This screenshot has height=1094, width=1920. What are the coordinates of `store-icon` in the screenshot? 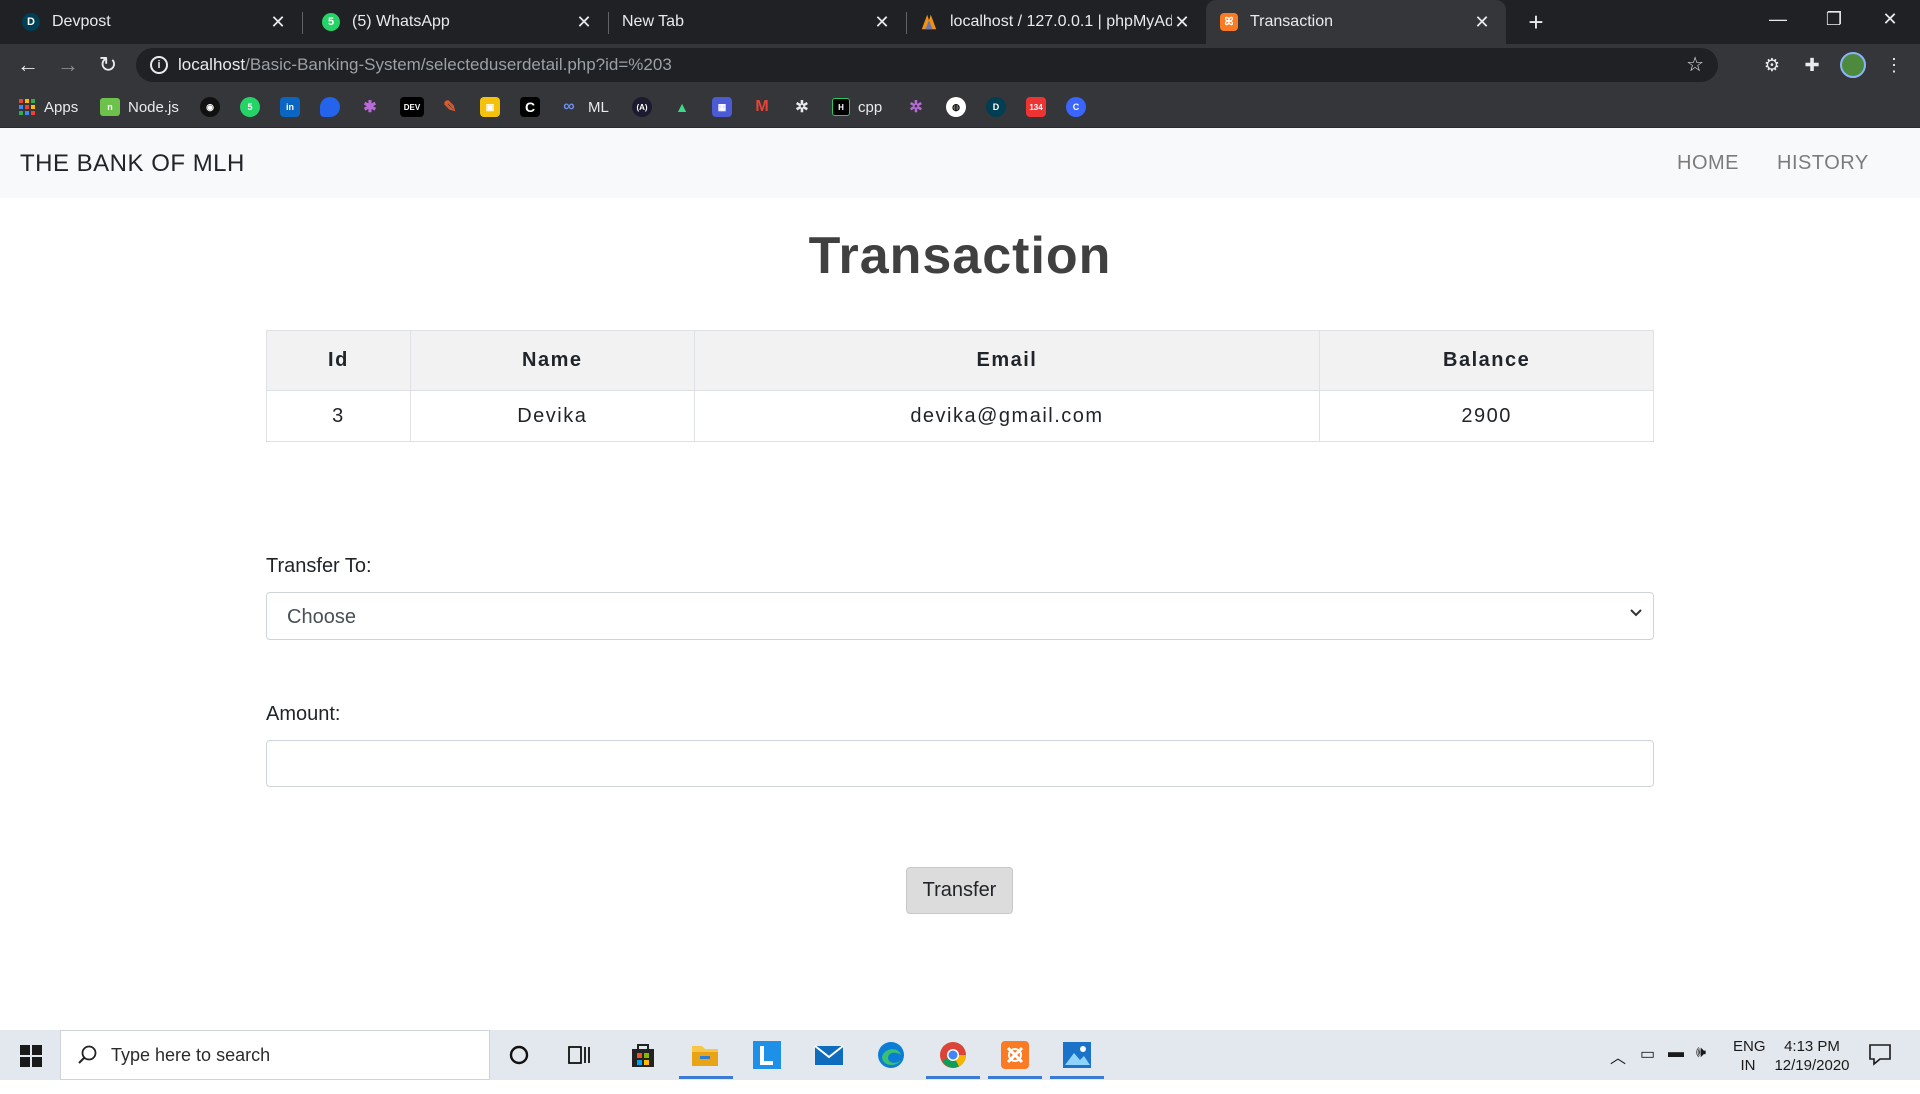 It's located at (643, 1055).